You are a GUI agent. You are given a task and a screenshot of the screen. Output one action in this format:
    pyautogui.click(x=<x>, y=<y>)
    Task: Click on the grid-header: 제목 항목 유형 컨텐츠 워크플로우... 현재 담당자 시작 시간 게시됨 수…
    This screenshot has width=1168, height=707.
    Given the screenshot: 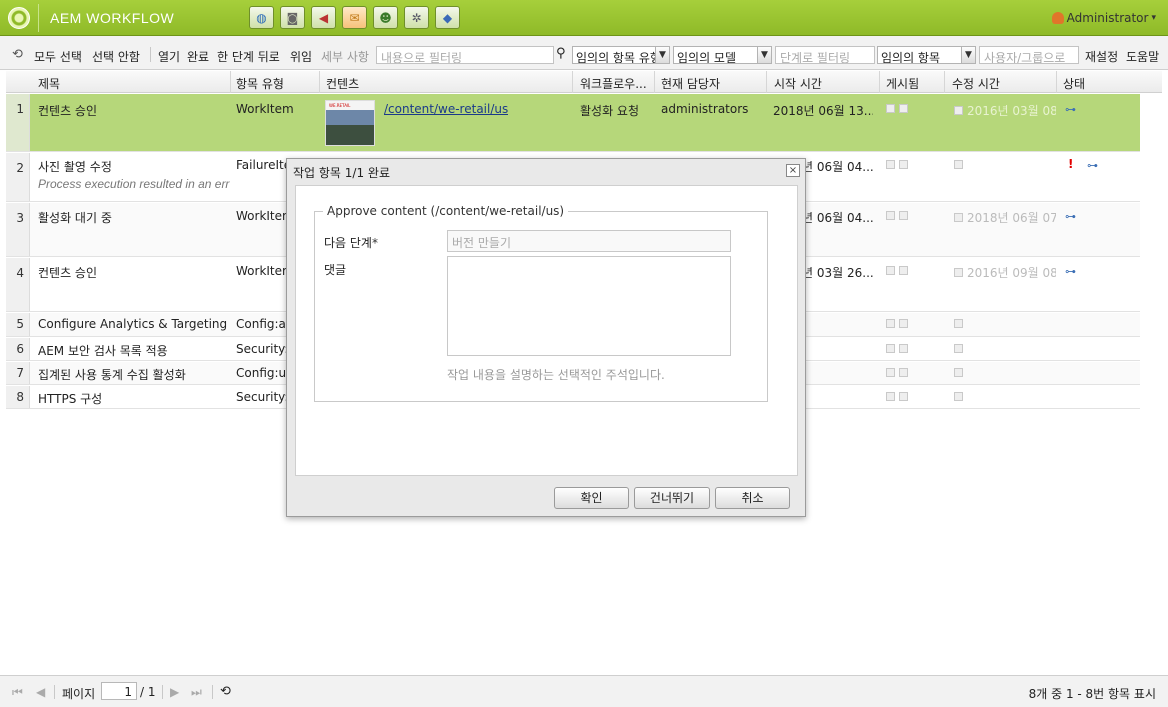 What is the action you would take?
    pyautogui.click(x=584, y=82)
    